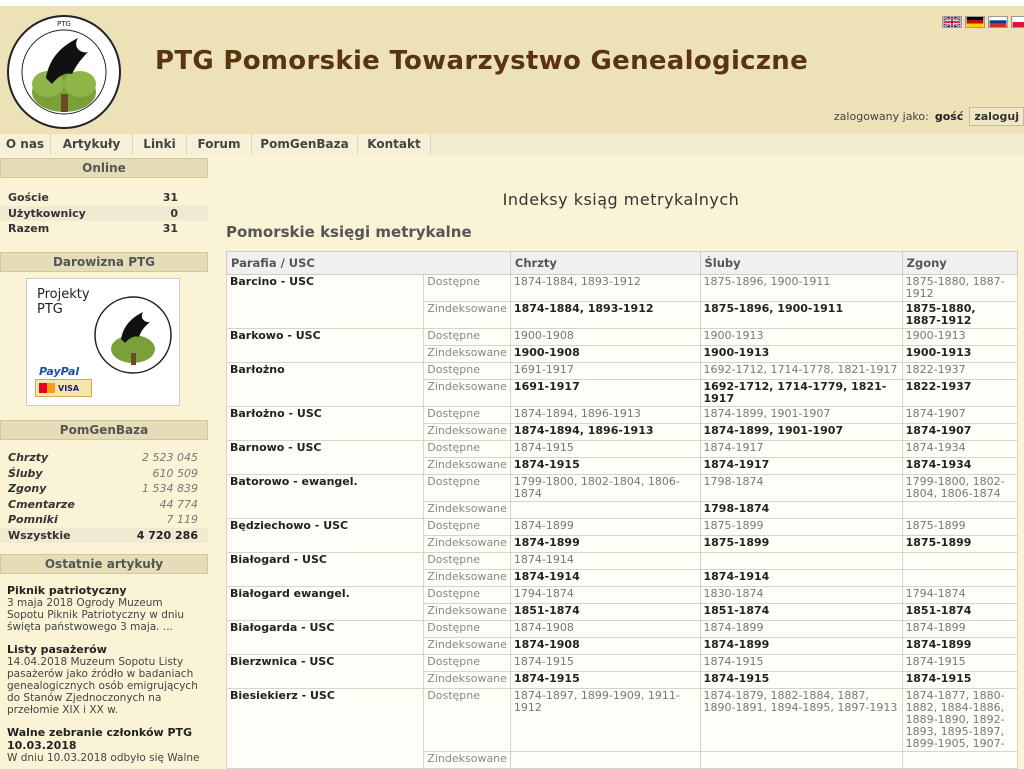 Image resolution: width=1024 pixels, height=769 pixels. Describe the element at coordinates (64, 72) in the screenshot. I see `ptg-logo: PTG` at that location.